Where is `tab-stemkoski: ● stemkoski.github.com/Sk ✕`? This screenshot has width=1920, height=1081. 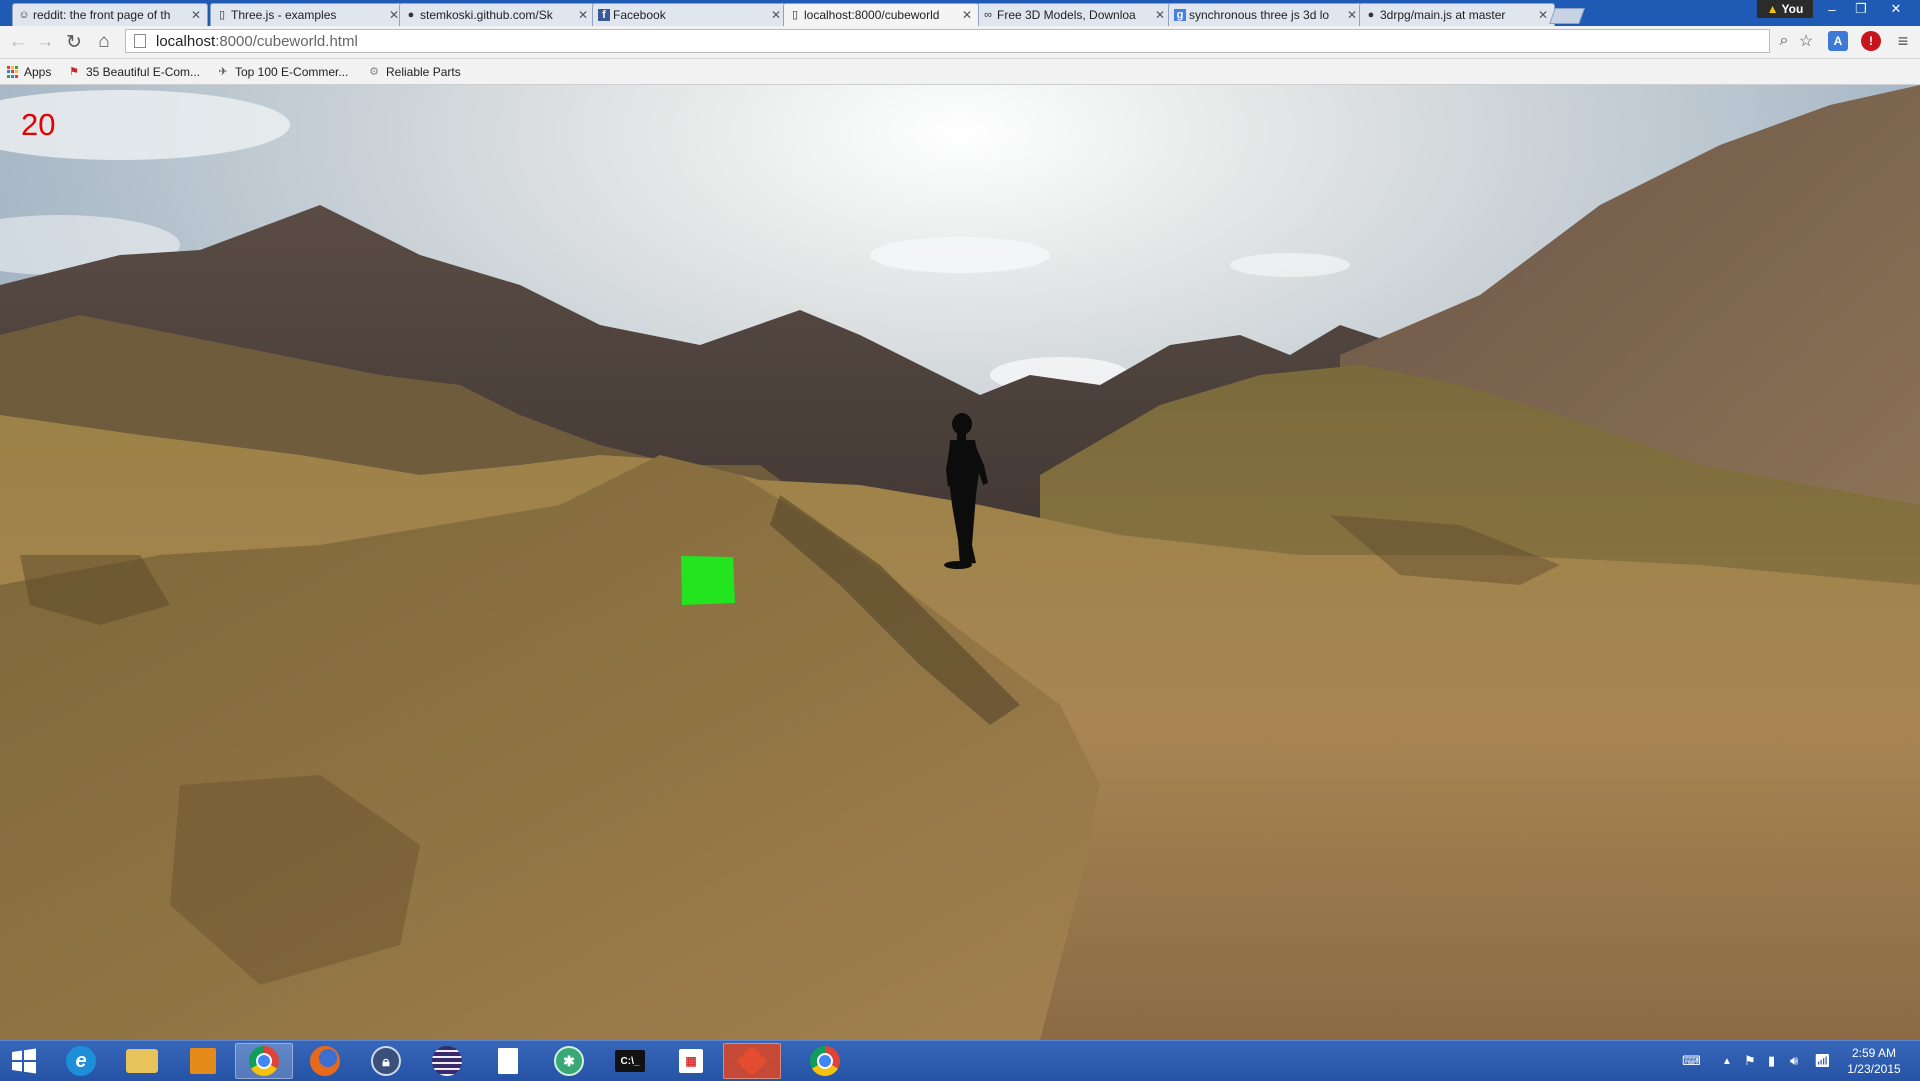 tab-stemkoski: ● stemkoski.github.com/Sk ✕ is located at coordinates (497, 14).